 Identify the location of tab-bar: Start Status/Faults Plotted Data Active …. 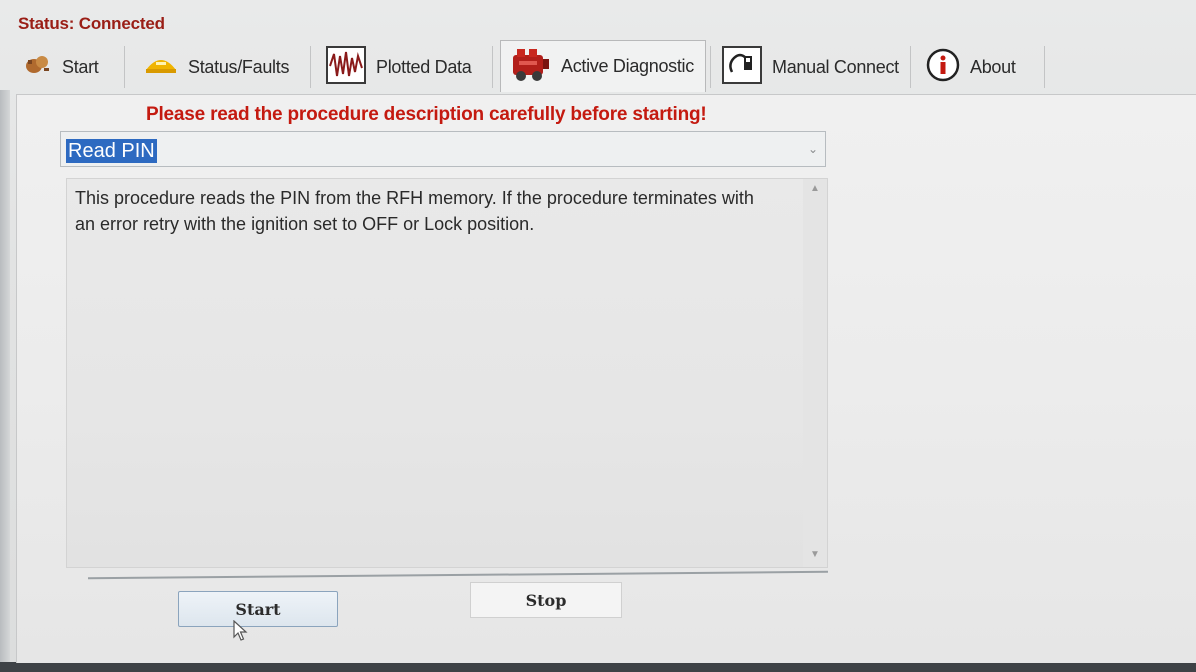
(534, 67).